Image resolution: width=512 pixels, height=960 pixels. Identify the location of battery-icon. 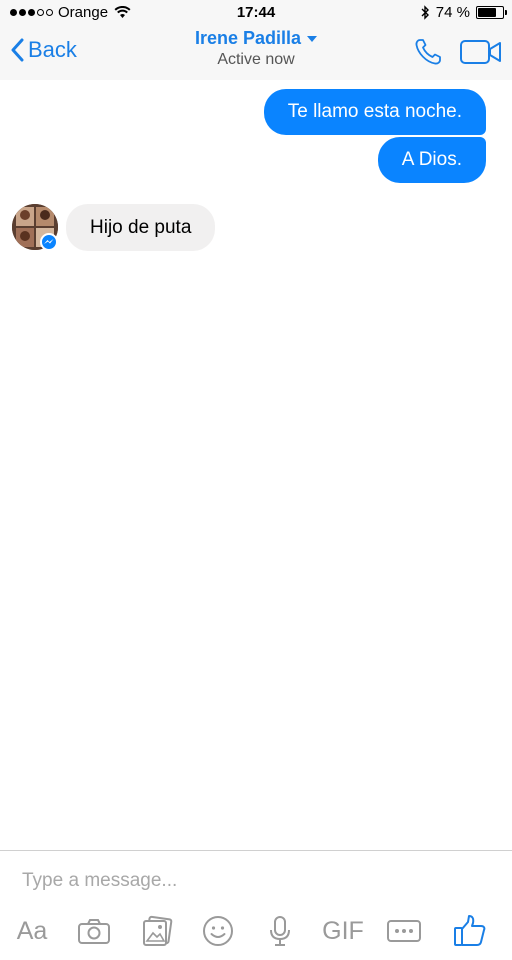
(491, 12).